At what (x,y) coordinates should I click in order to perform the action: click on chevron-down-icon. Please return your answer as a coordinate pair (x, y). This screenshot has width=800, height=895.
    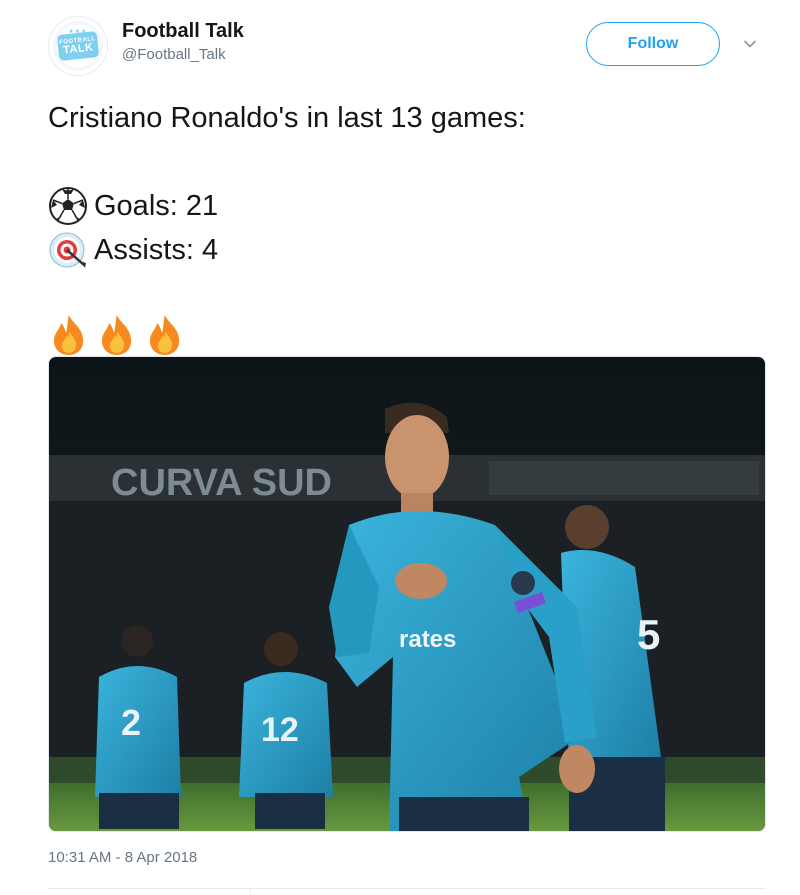
    Looking at the image, I should click on (750, 44).